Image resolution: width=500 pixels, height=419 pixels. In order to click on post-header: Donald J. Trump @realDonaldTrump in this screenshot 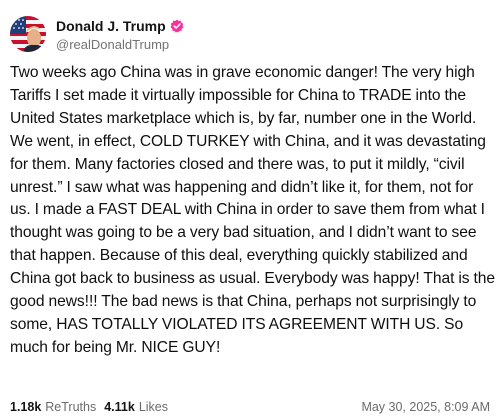, I will do `click(97, 34)`.